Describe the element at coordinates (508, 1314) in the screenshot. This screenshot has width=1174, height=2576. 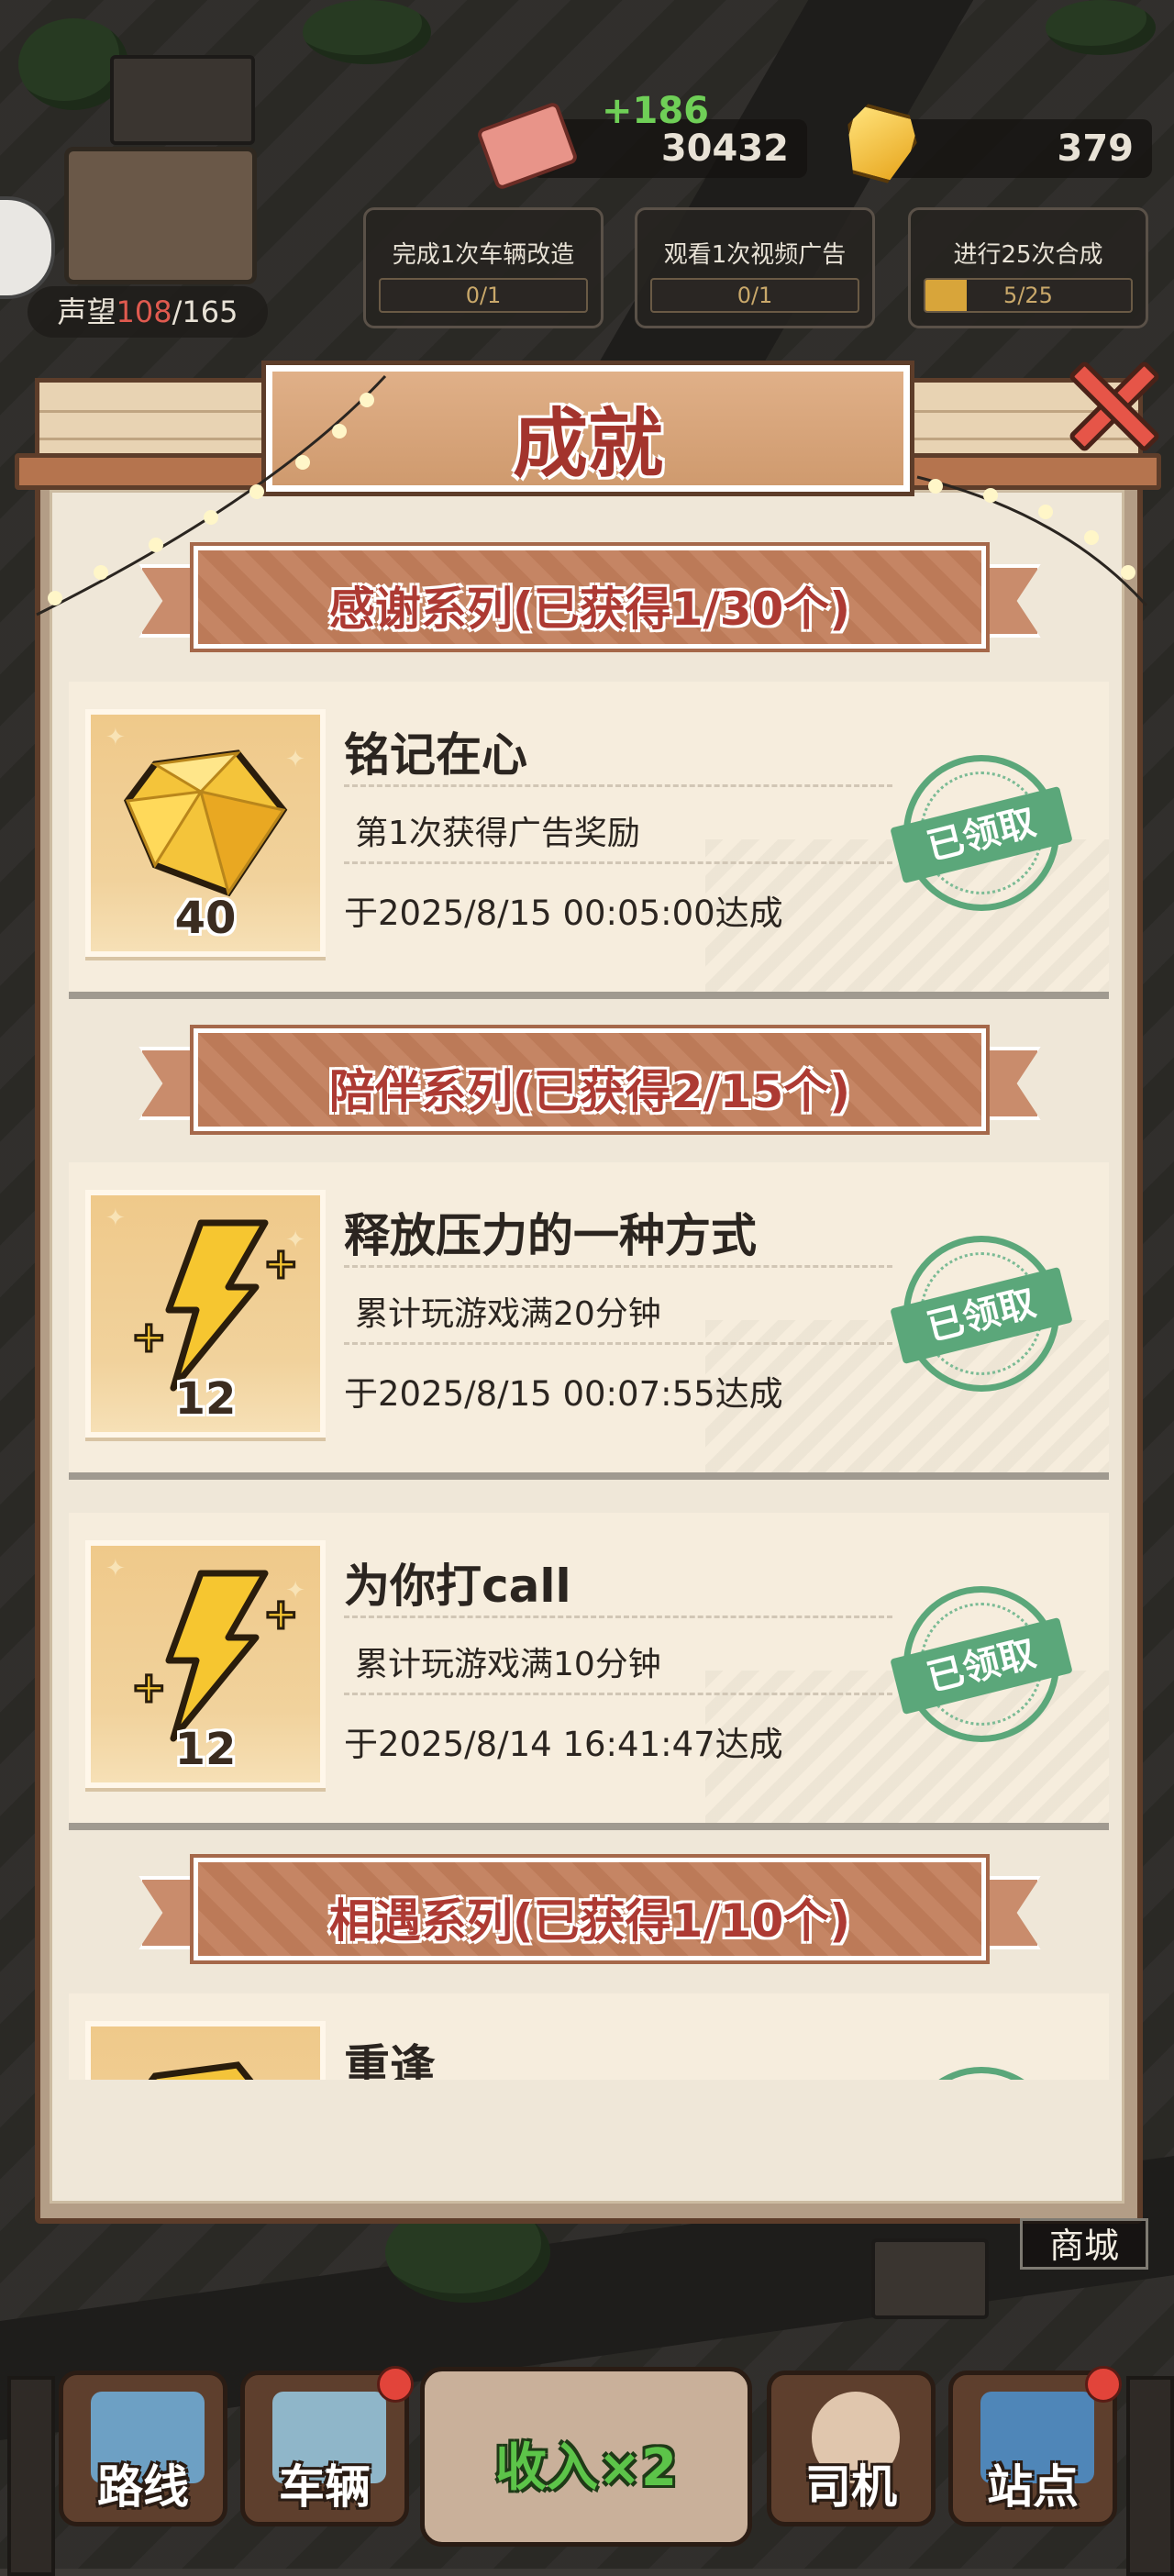
I see `achievement-desc: 累计玩游戏满20分钟` at that location.